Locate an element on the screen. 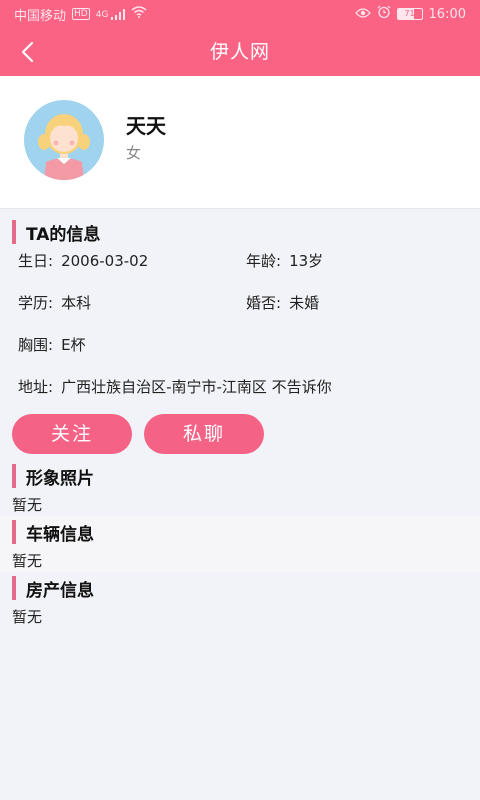 This screenshot has height=800, width=480. section-property: 房产信息 is located at coordinates (53, 588).